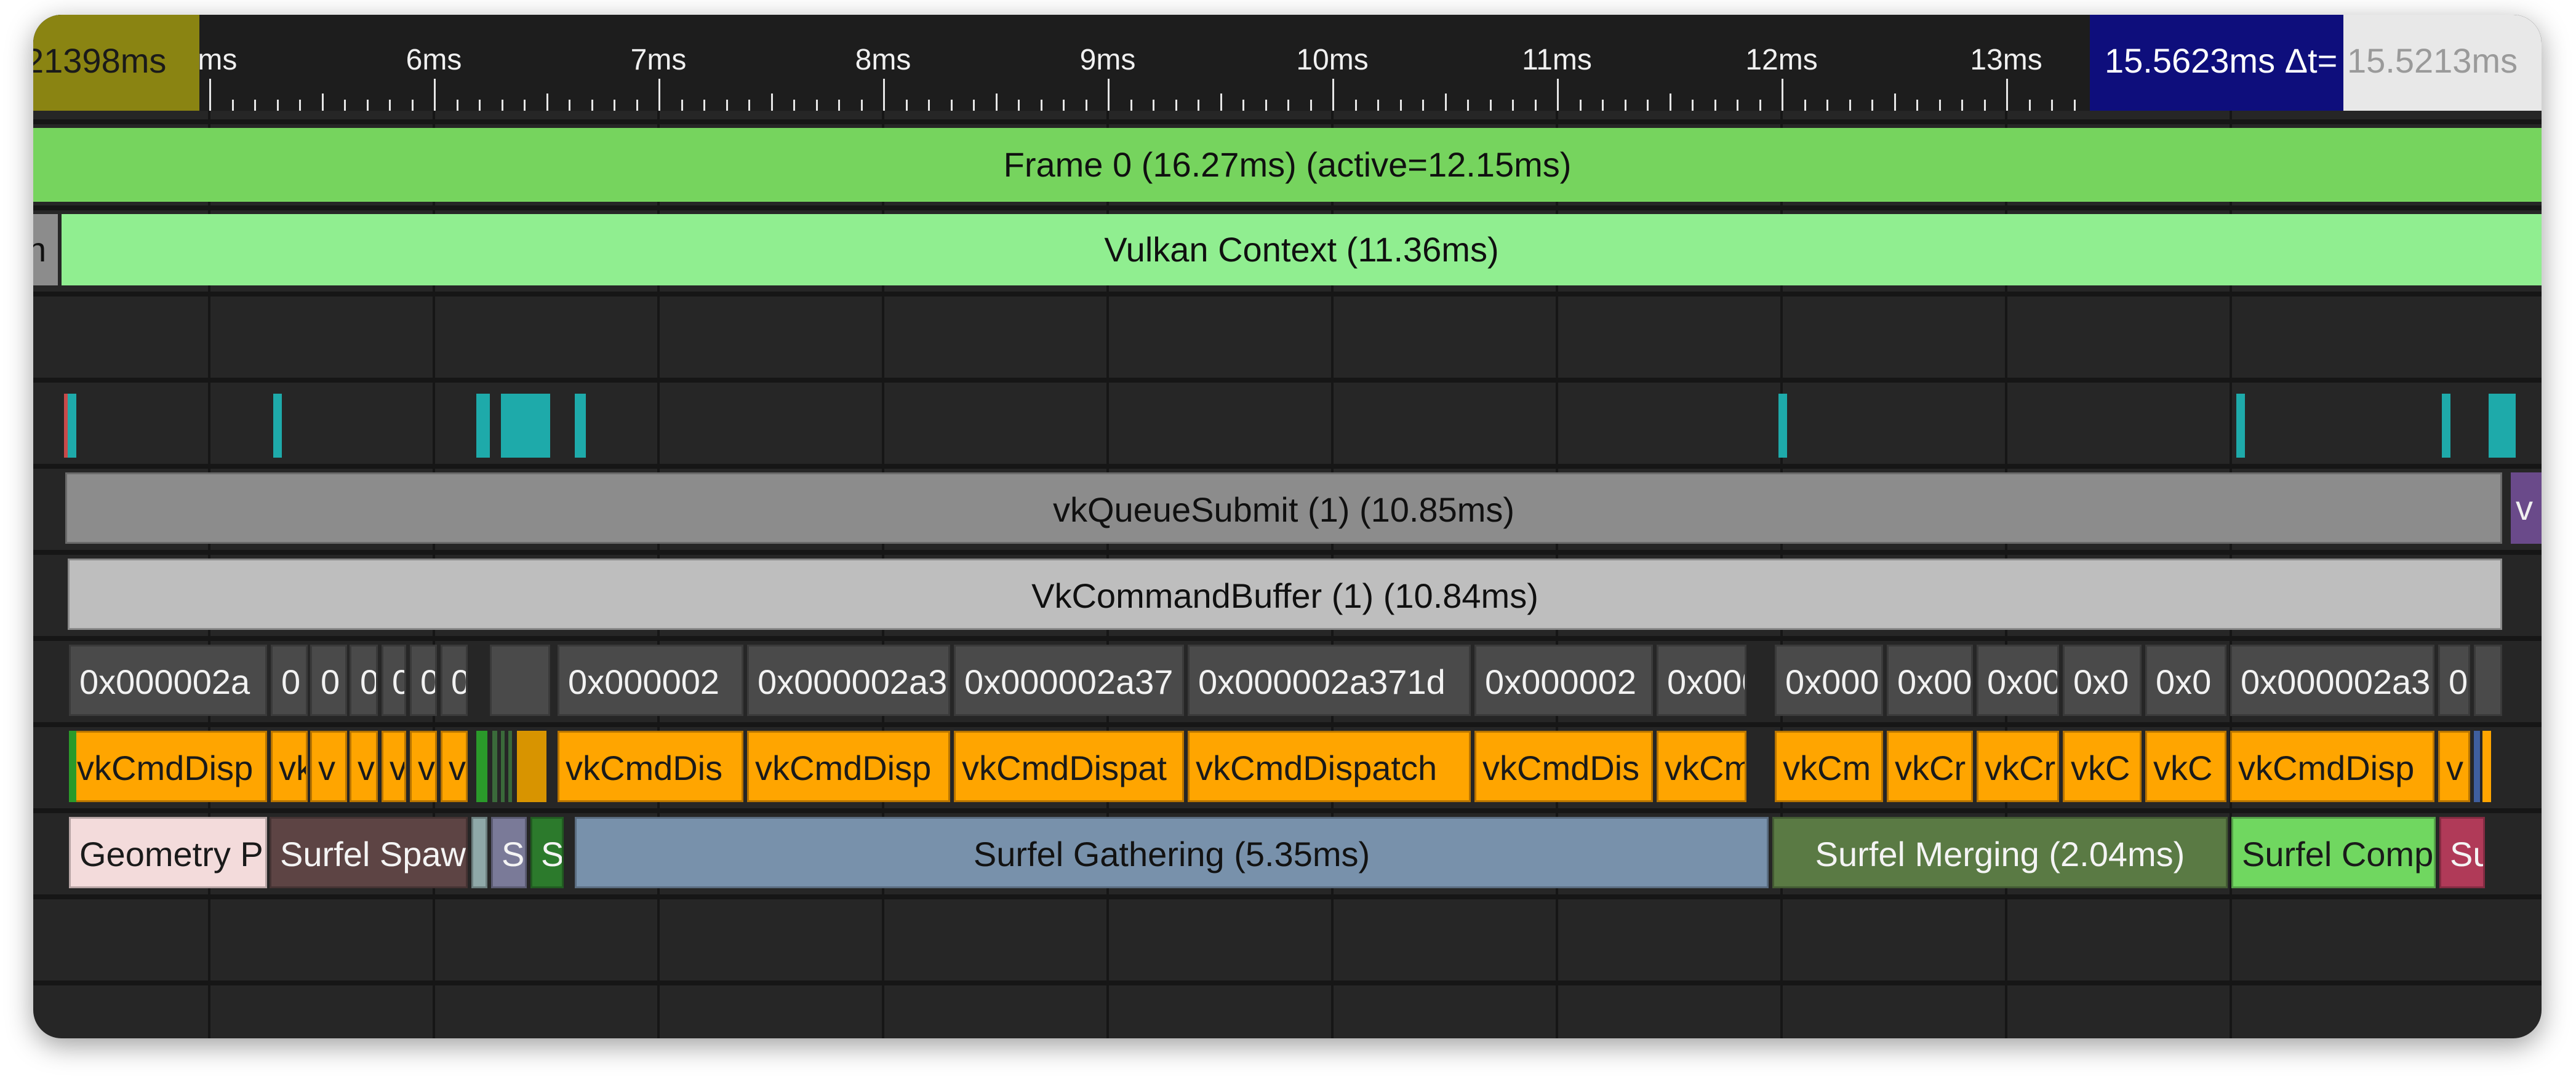 The image size is (2576, 1090). What do you see at coordinates (883, 60) in the screenshot?
I see `ruler-tick-label: 8ms` at bounding box center [883, 60].